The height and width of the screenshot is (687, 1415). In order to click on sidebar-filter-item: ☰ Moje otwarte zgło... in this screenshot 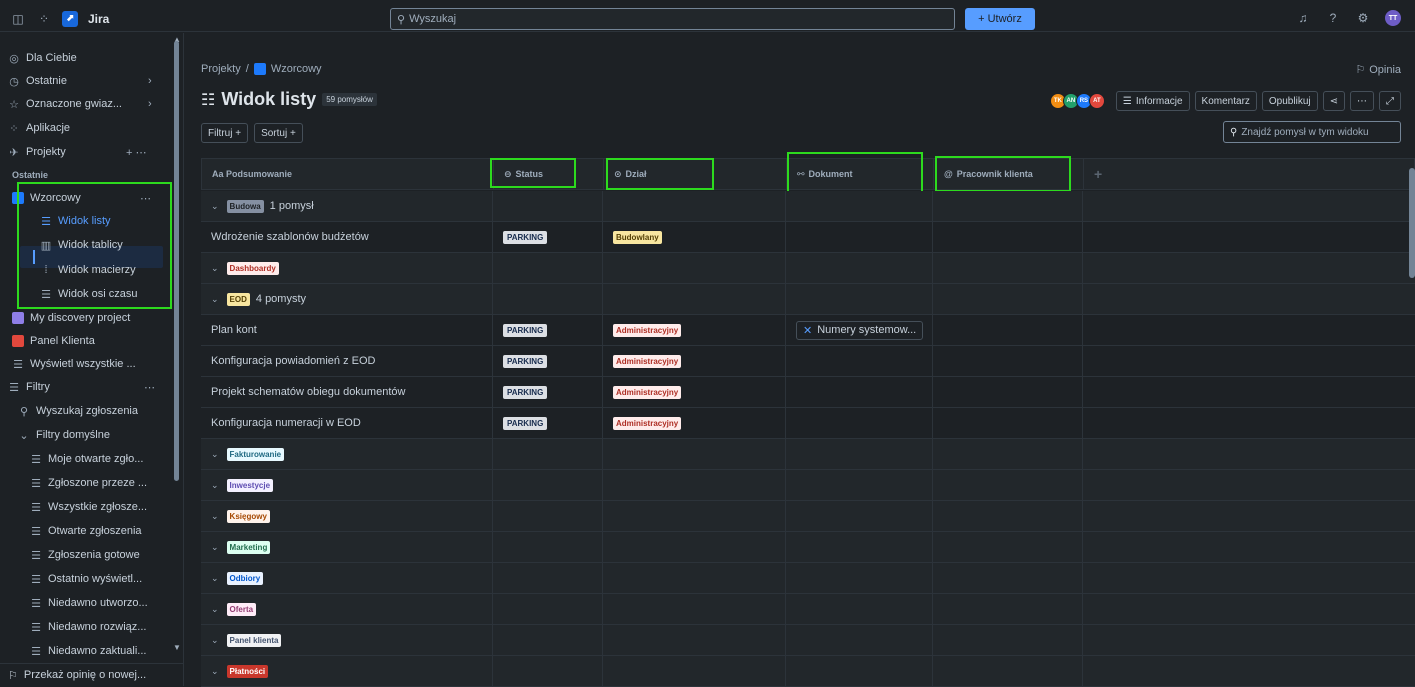, I will do `click(86, 459)`.